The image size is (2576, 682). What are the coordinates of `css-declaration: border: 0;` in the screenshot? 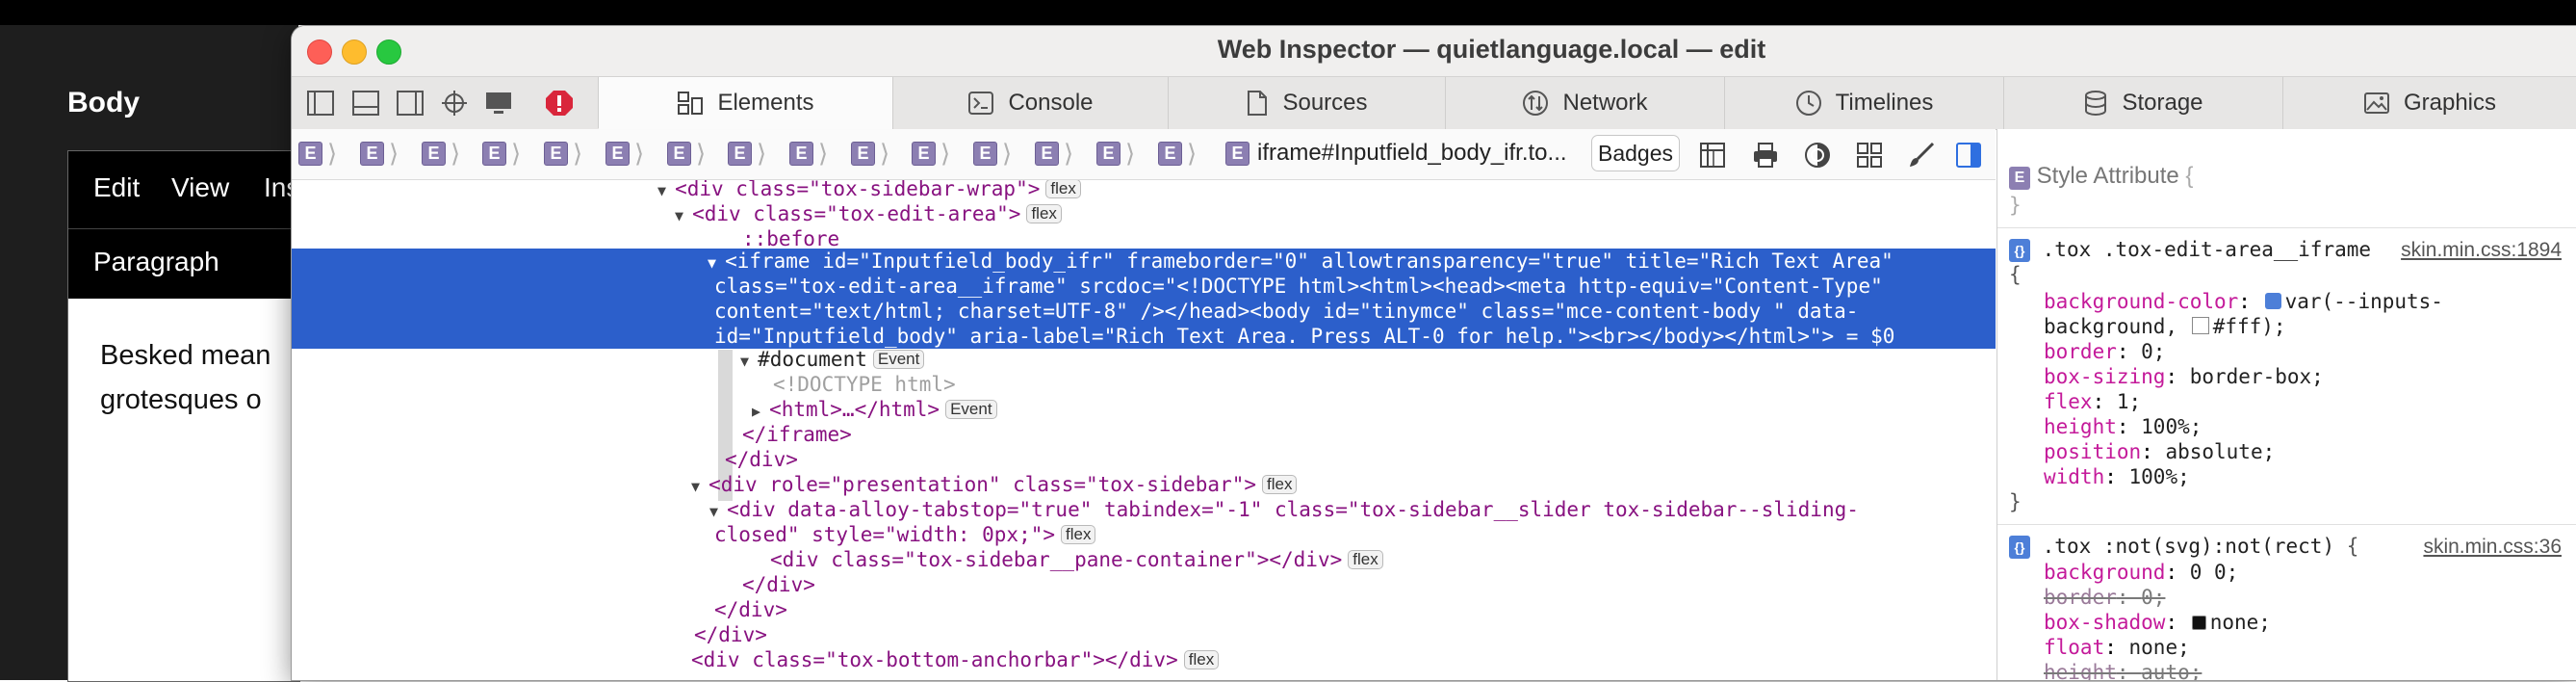 It's located at (2104, 352).